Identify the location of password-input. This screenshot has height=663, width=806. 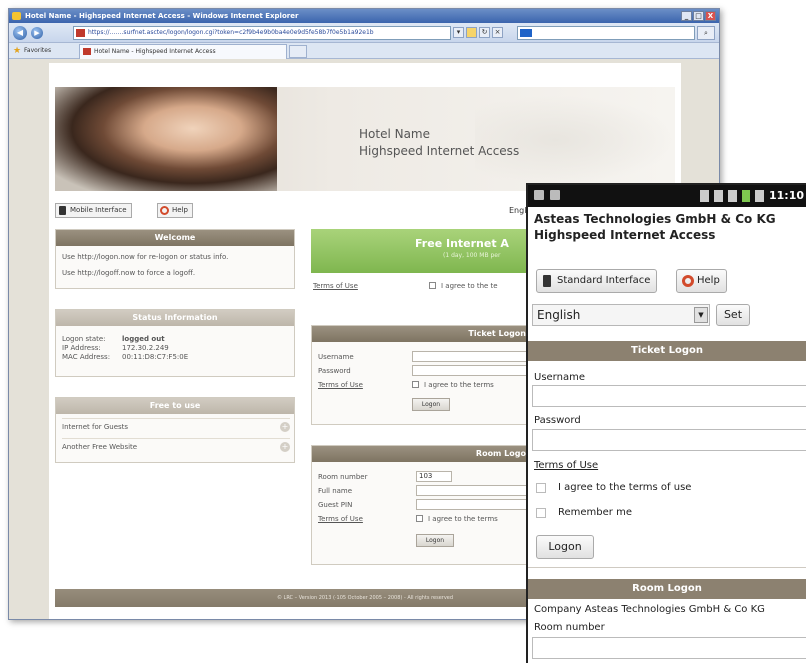
(471, 370).